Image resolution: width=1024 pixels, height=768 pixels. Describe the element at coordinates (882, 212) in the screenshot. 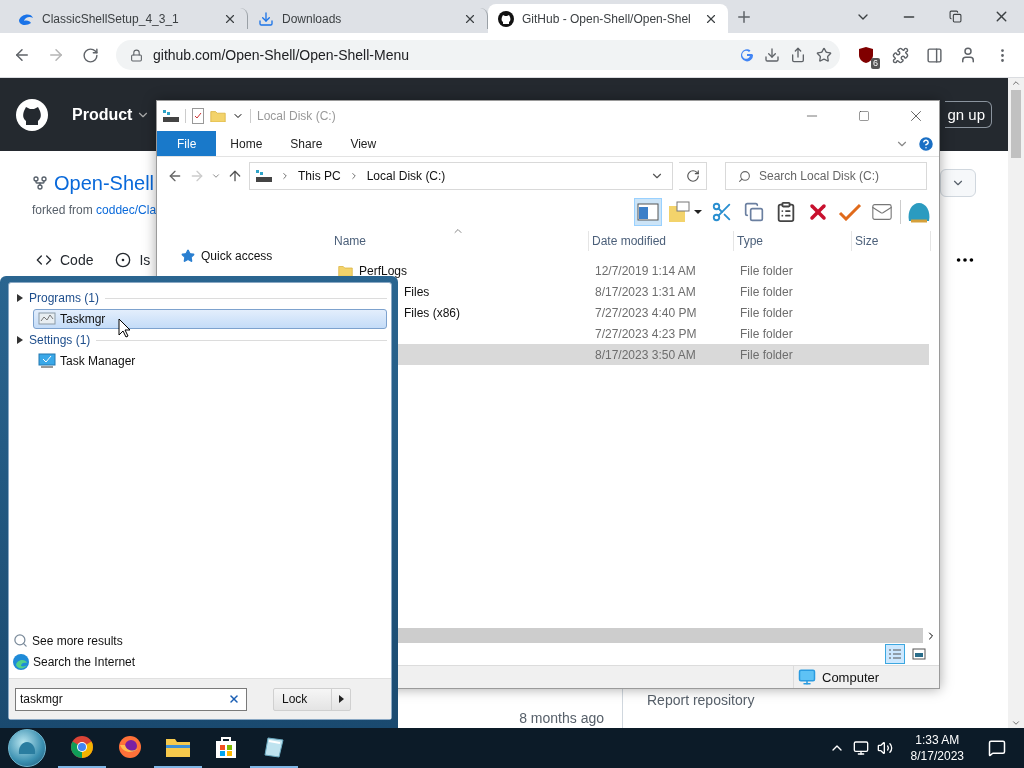

I see `email-icon` at that location.